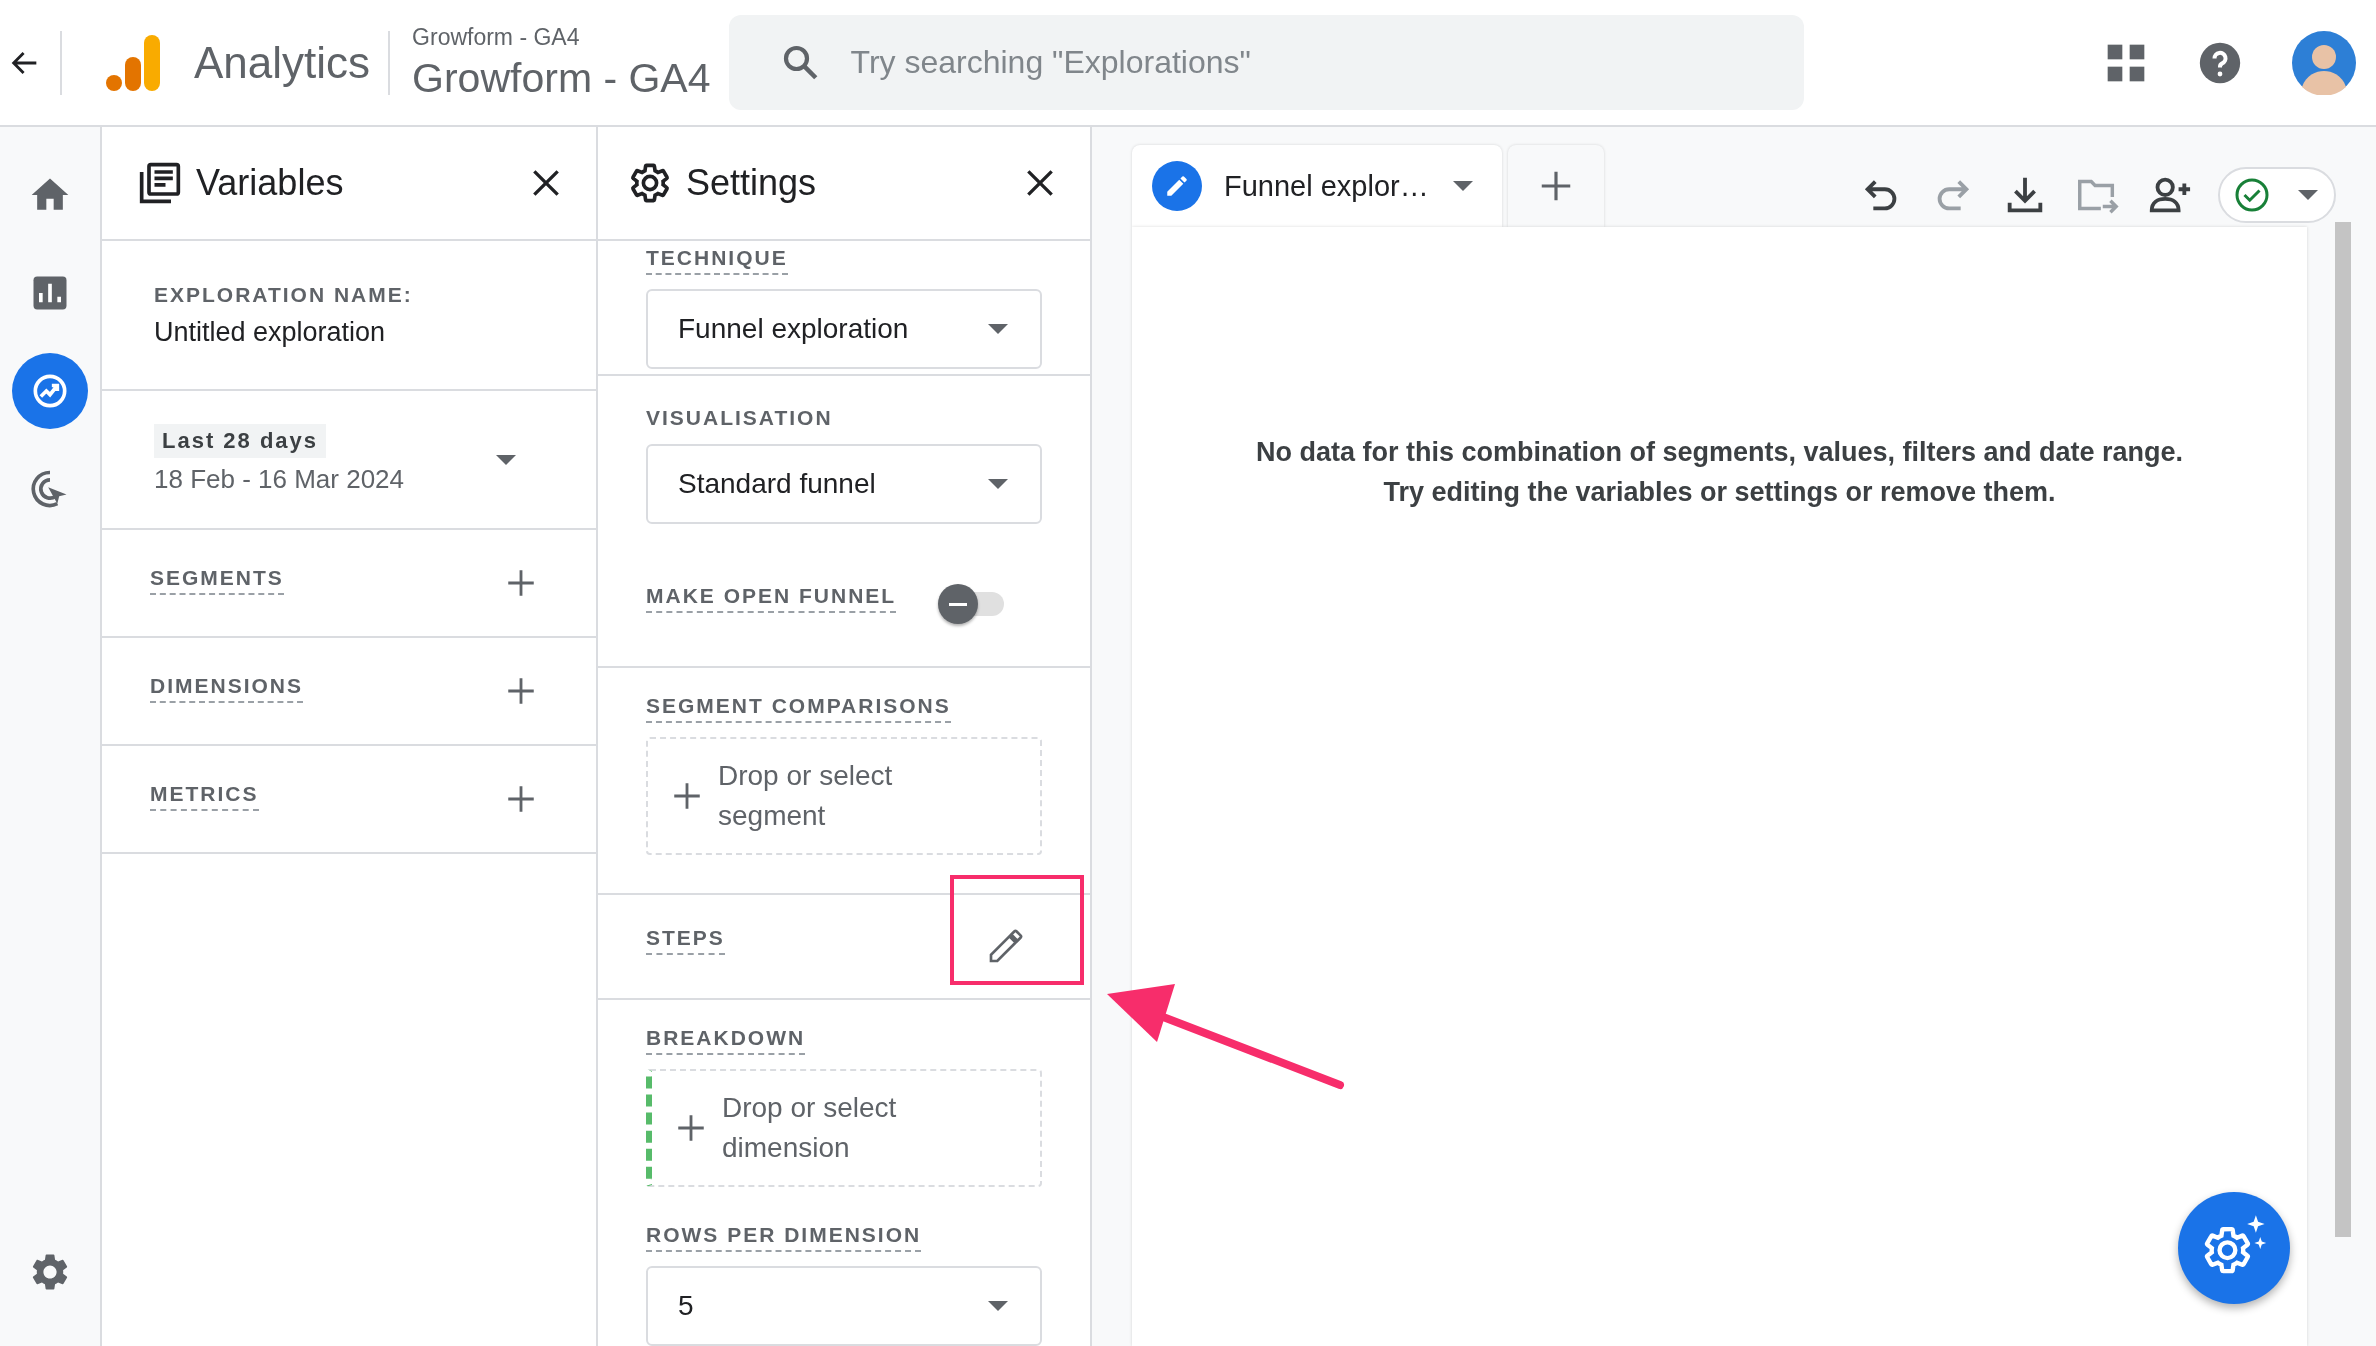 This screenshot has width=2376, height=1346. Describe the element at coordinates (844, 795) in the screenshot. I see `drop-zone: Drop or select segment` at that location.